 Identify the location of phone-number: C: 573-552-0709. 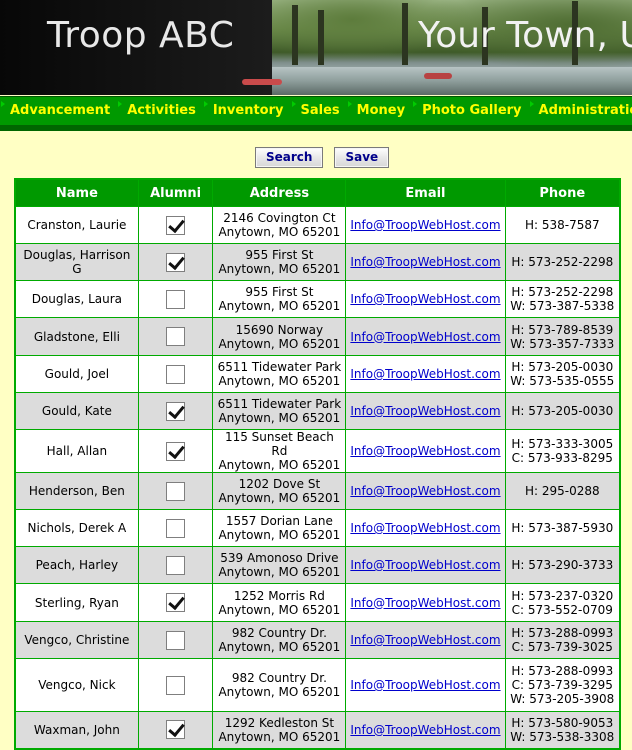
(562, 609).